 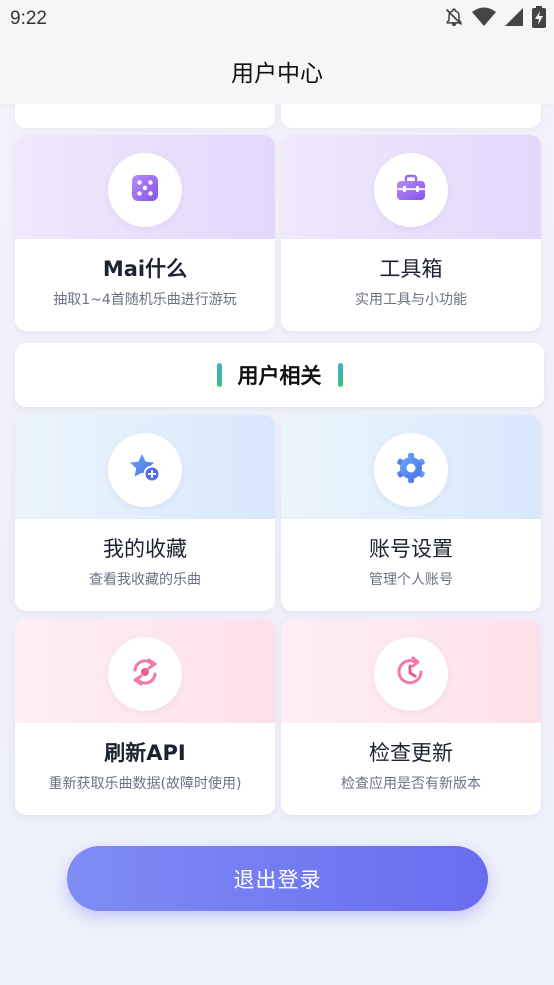 What do you see at coordinates (411, 116) in the screenshot?
I see `card-scrolled-right` at bounding box center [411, 116].